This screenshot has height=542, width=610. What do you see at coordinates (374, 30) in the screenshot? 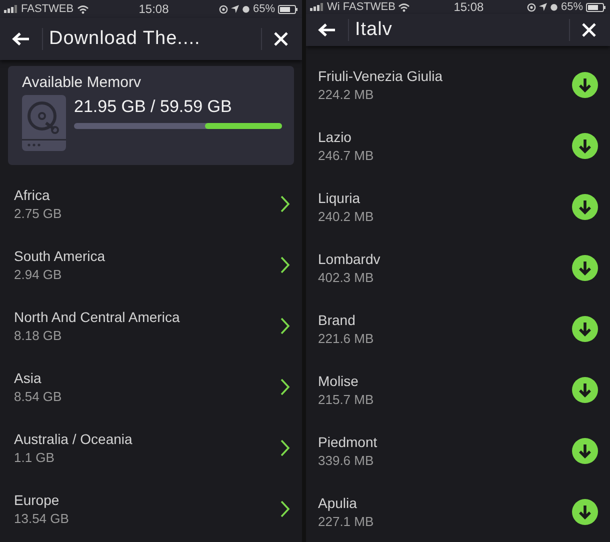
I see `screen-title: Italv` at bounding box center [374, 30].